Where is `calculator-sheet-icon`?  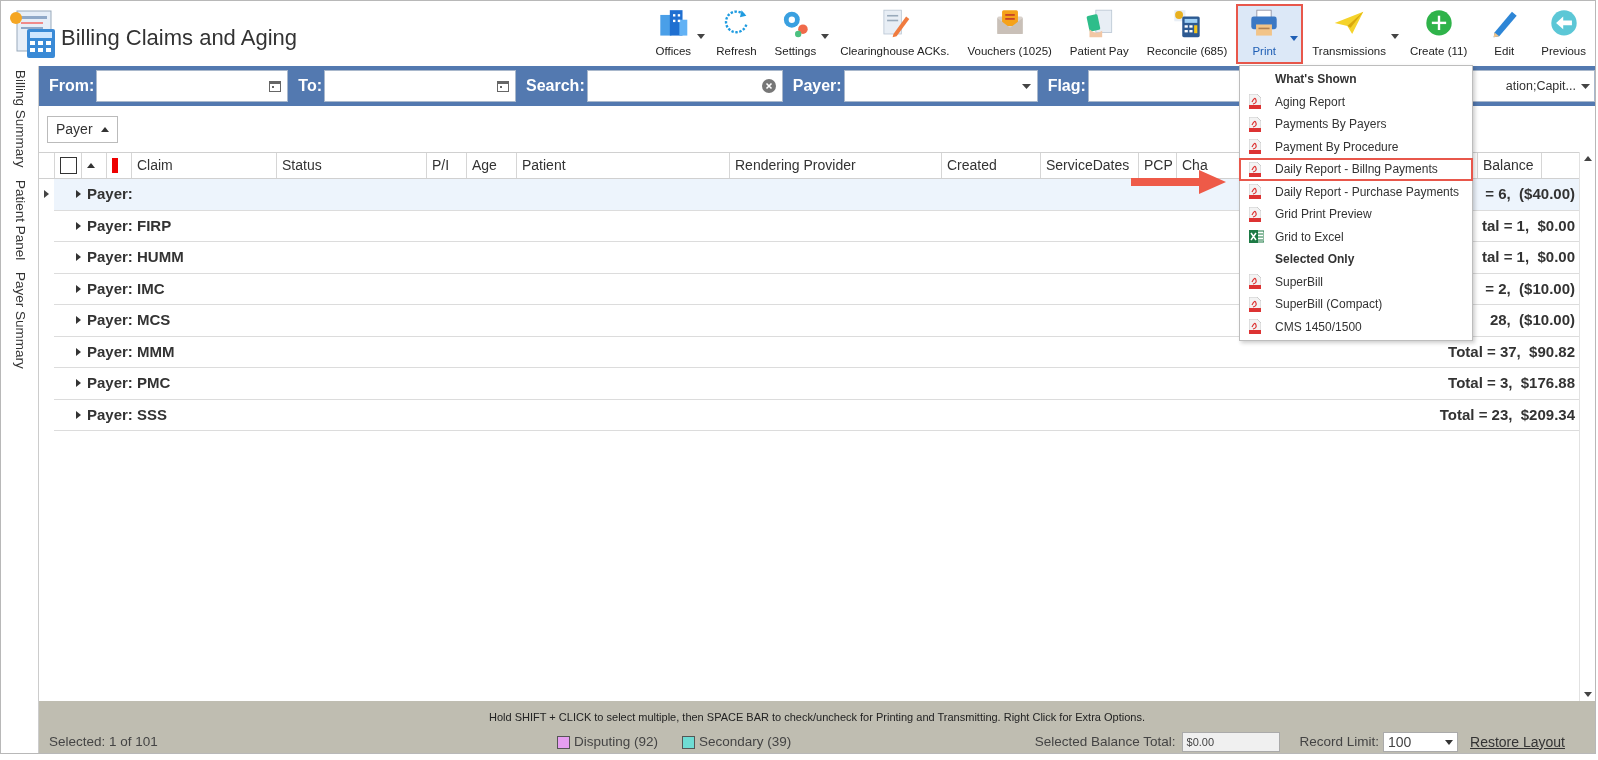 calculator-sheet-icon is located at coordinates (33, 33).